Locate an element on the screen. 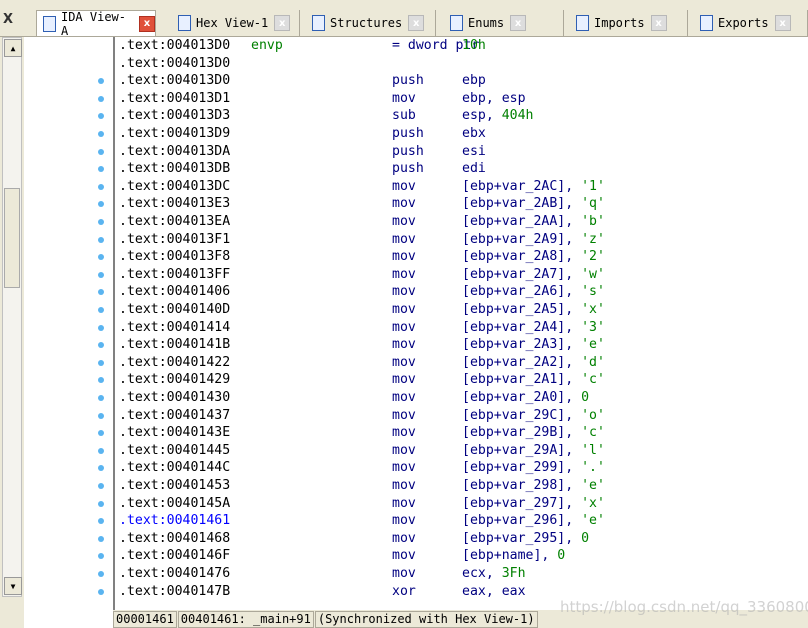 This screenshot has width=808, height=628. tab-ida-view-a: IDA View-A x is located at coordinates (96, 23).